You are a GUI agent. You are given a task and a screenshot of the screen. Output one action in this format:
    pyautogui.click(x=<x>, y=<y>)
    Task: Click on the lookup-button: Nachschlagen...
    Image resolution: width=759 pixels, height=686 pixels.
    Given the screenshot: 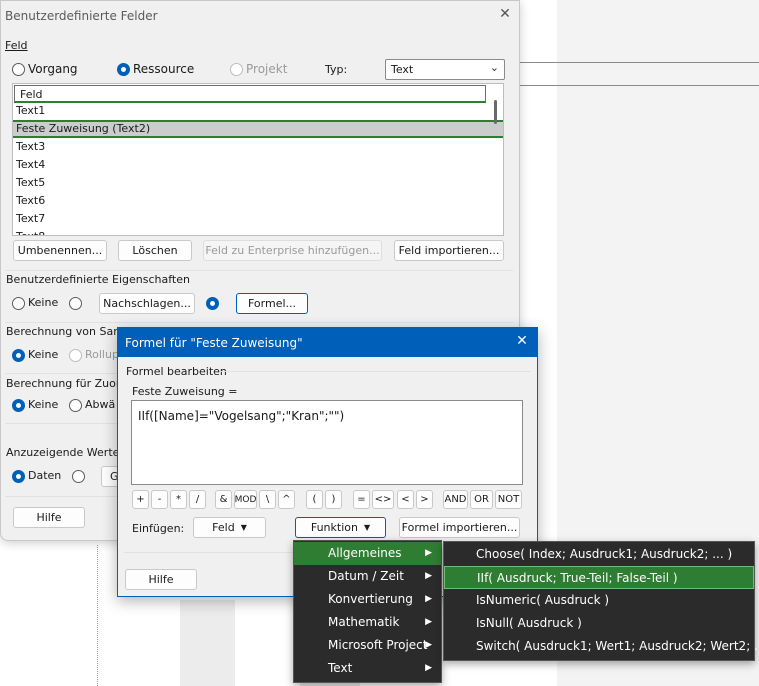 What is the action you would take?
    pyautogui.click(x=147, y=303)
    